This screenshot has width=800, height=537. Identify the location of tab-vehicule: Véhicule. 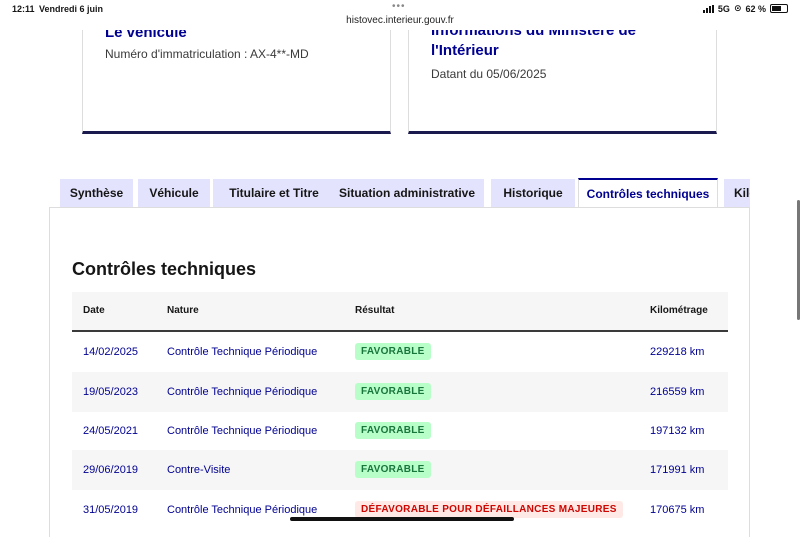
(174, 193).